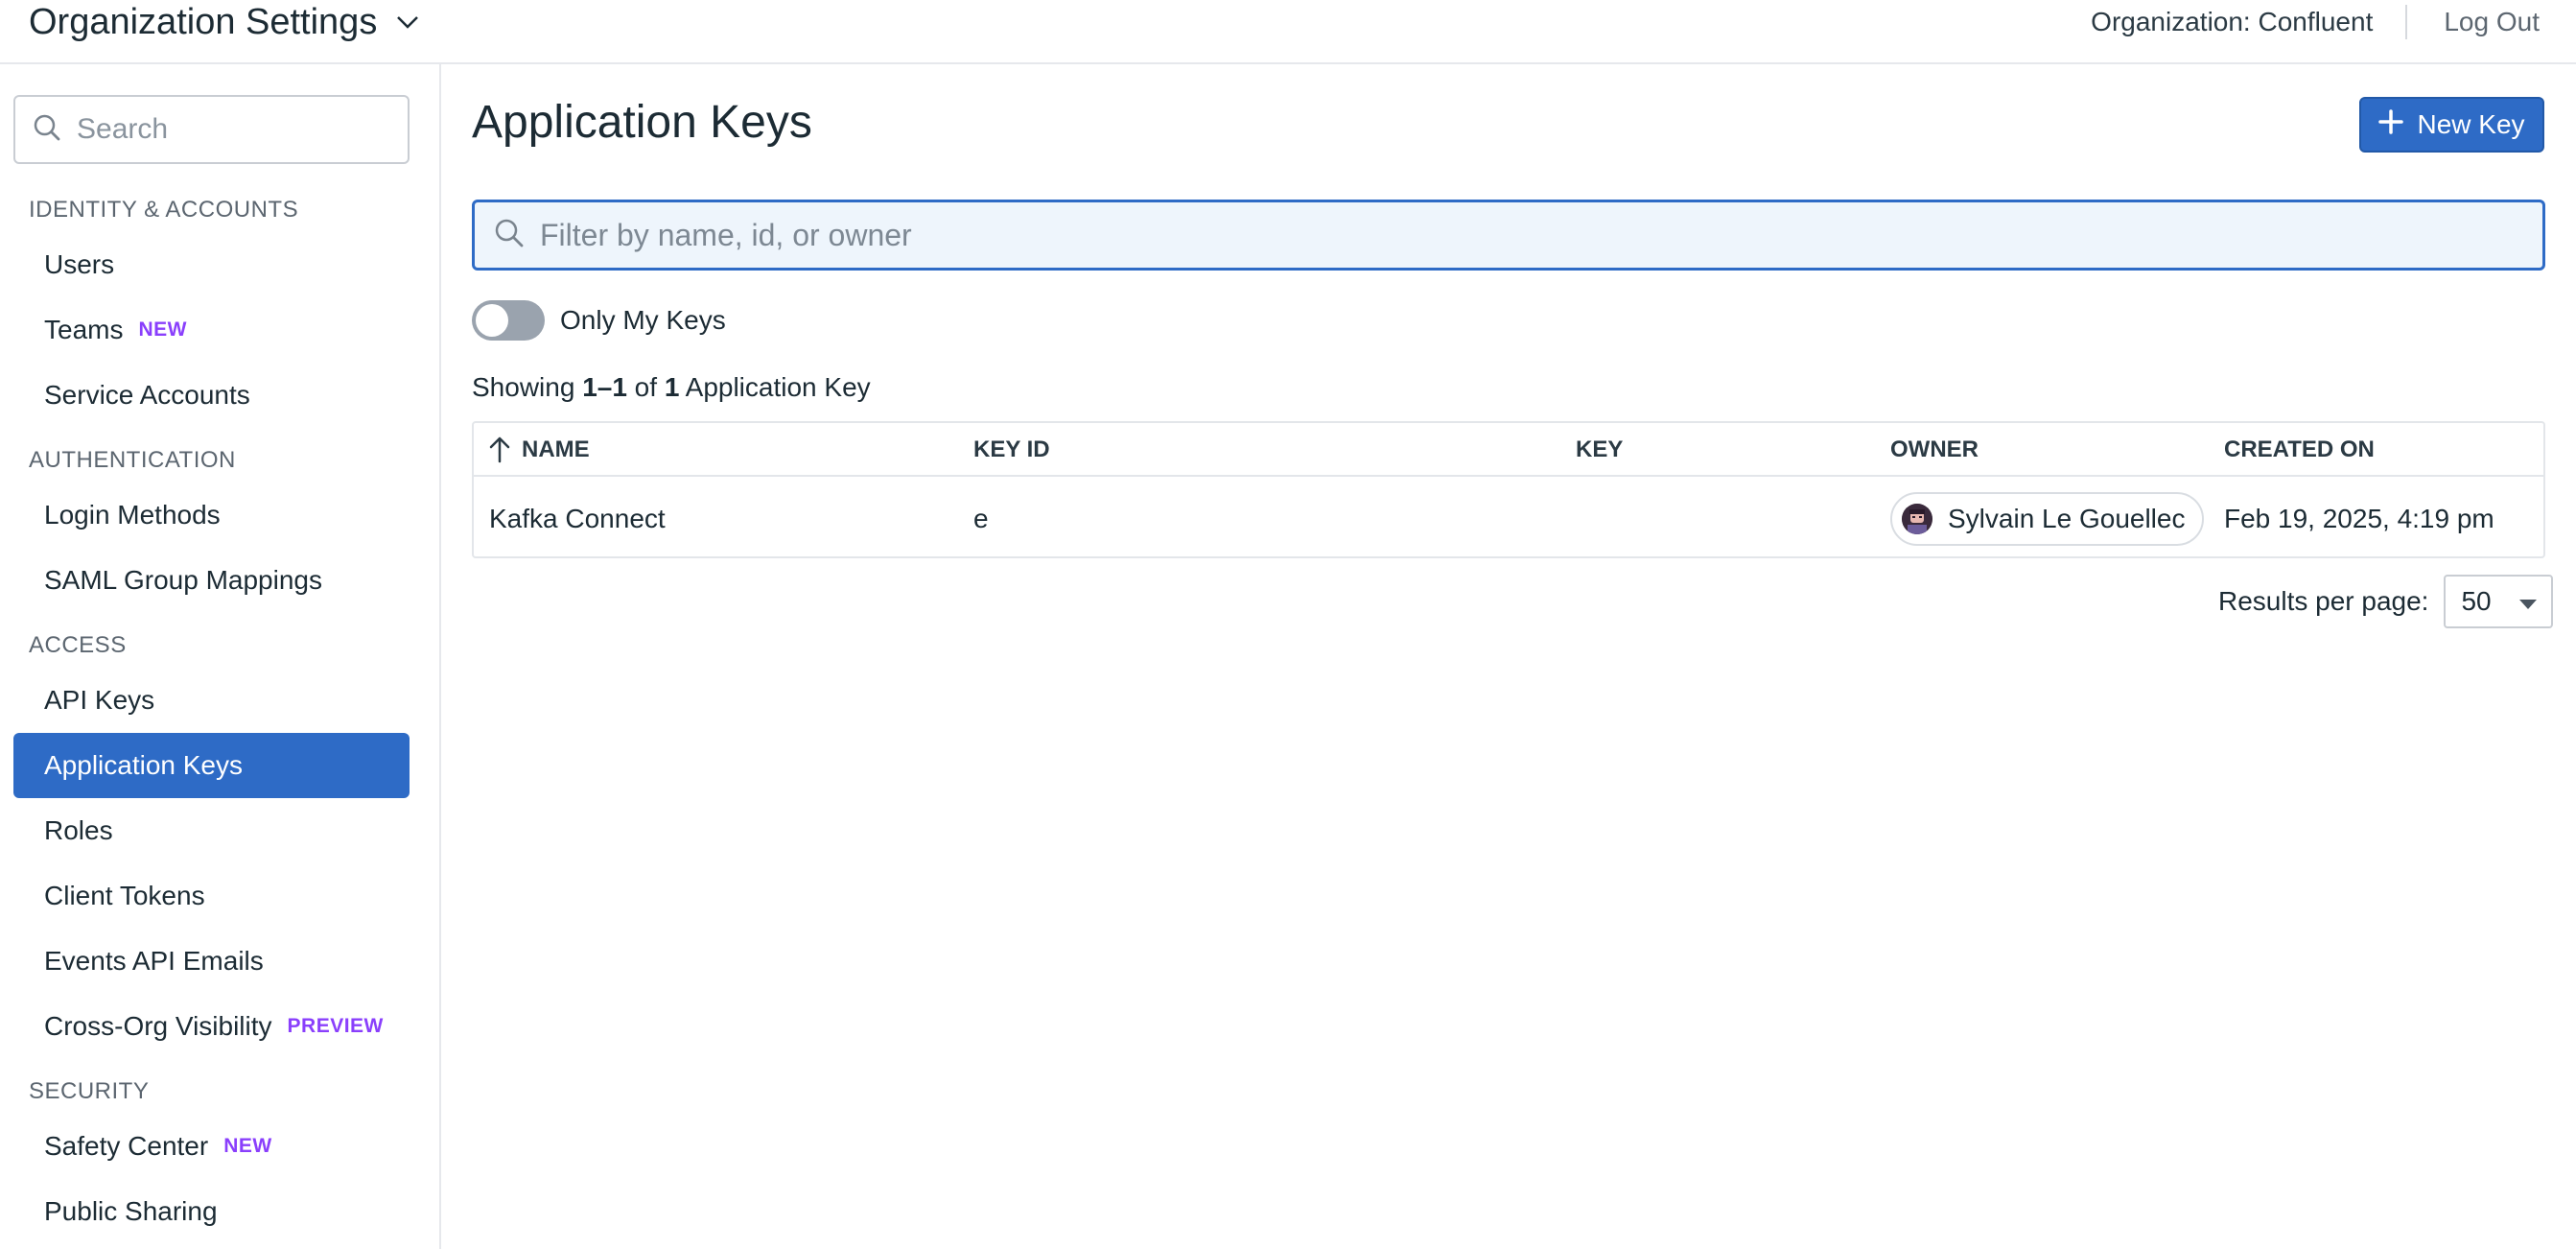 This screenshot has height=1249, width=2576. What do you see at coordinates (1508, 450) in the screenshot?
I see `table-header: NAME KEY ID KEY OWNER CREATED ON` at bounding box center [1508, 450].